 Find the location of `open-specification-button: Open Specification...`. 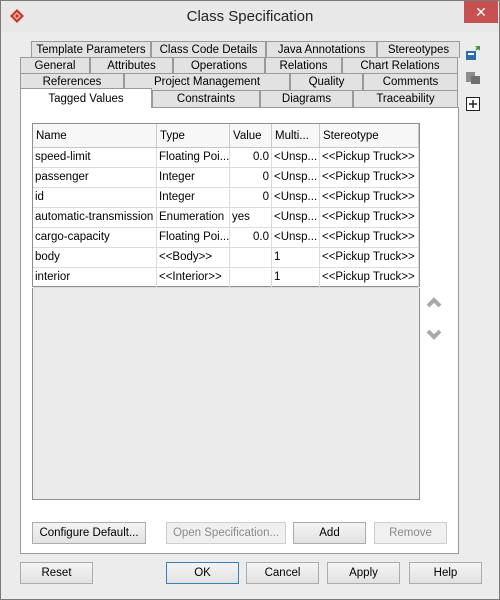

open-specification-button: Open Specification... is located at coordinates (226, 533).